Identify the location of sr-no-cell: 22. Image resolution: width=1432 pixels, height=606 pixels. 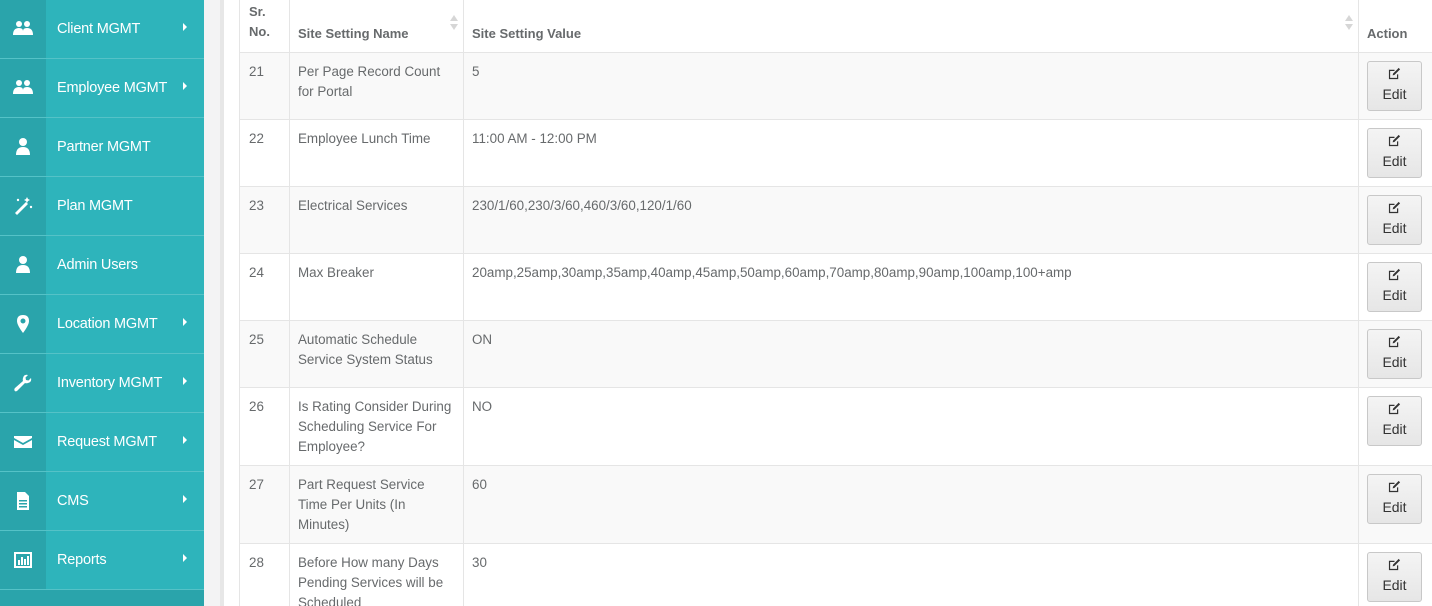
(264, 153).